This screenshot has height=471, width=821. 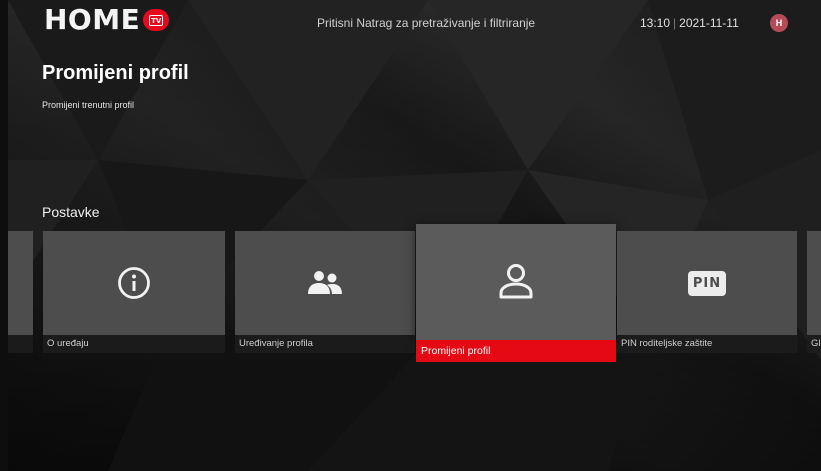 I want to click on settings-card-change-profile: Promijeni profil, so click(x=516, y=293).